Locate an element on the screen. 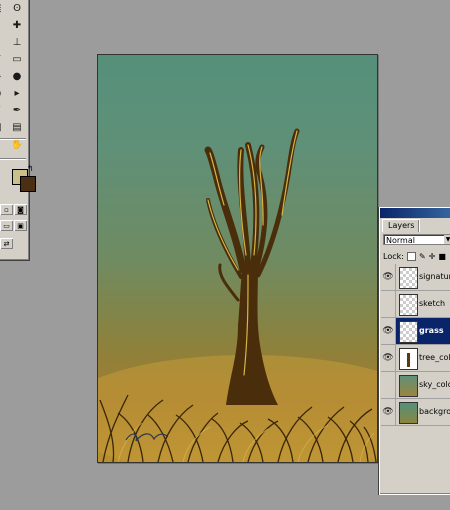 Image resolution: width=450 pixels, height=510 pixels. tools-palette: ⬚ʘ⌗✚✎⊥↺▭◆●◐▸T✒□▤⁄✋▫◙▭▣⇄ is located at coordinates (15, 130).